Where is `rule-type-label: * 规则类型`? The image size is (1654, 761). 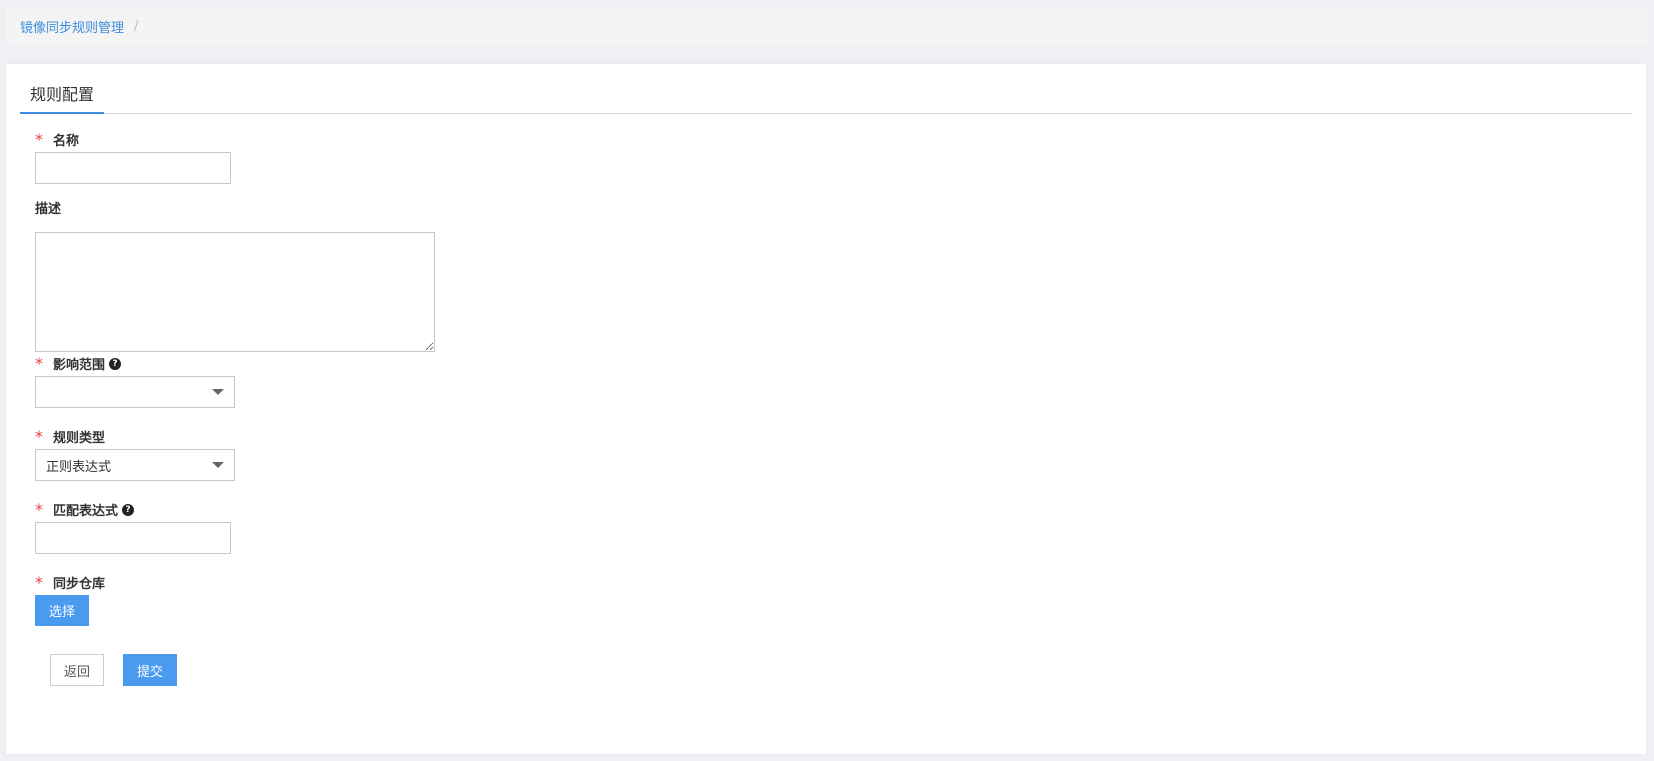
rule-type-label: * 规则类型 is located at coordinates (70, 437).